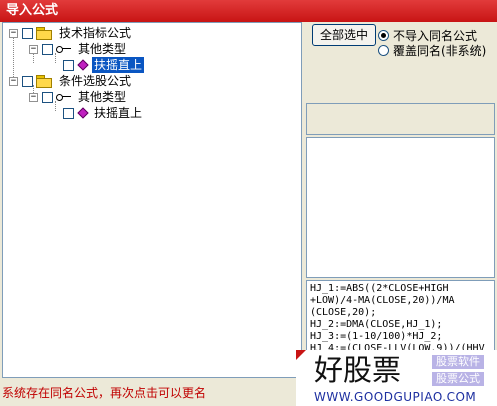 This screenshot has height=406, width=497. Describe the element at coordinates (344, 35) in the screenshot. I see `select-all-button: 全部选中` at that location.